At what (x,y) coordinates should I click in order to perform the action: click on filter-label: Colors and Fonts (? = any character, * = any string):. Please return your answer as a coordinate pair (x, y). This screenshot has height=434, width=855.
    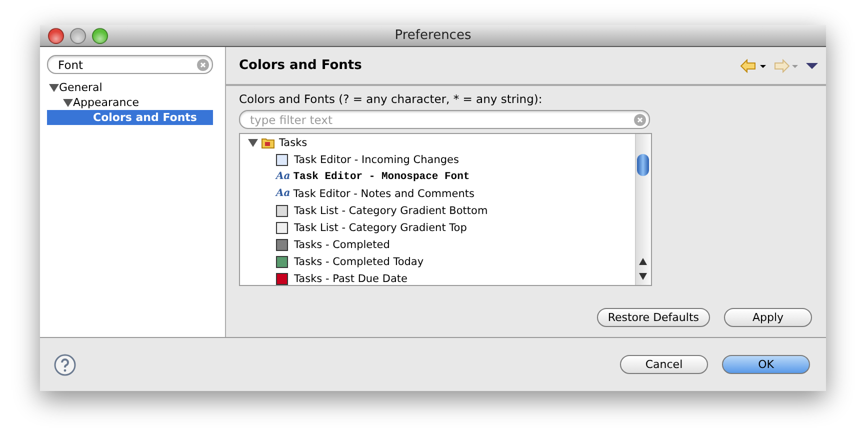
    Looking at the image, I should click on (391, 99).